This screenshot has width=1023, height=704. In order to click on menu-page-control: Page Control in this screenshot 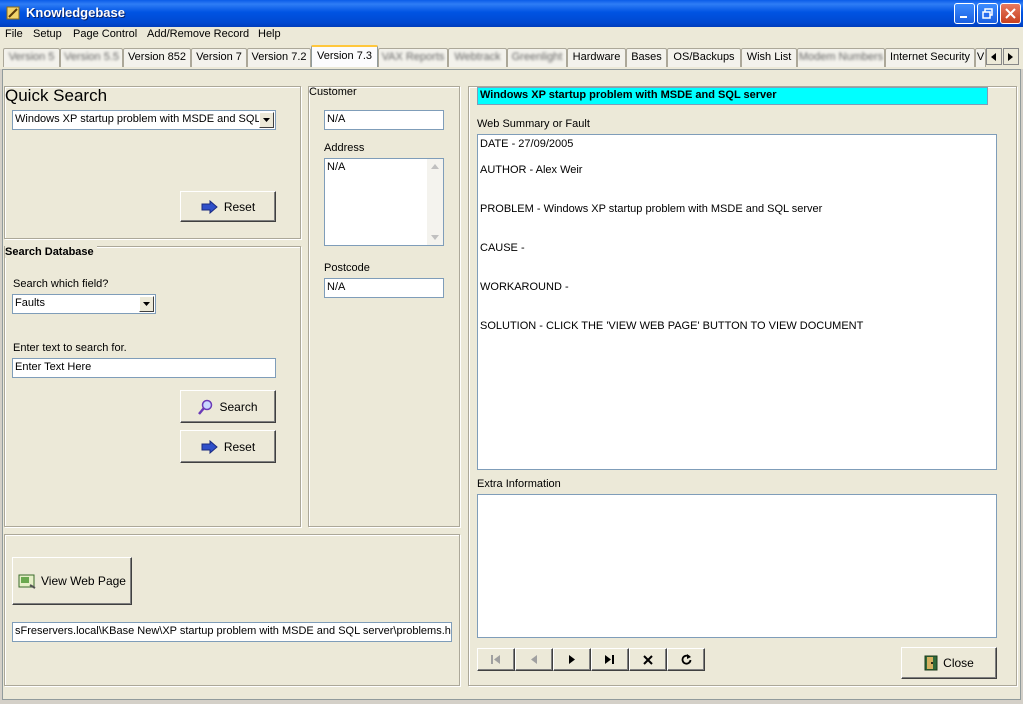, I will do `click(105, 34)`.